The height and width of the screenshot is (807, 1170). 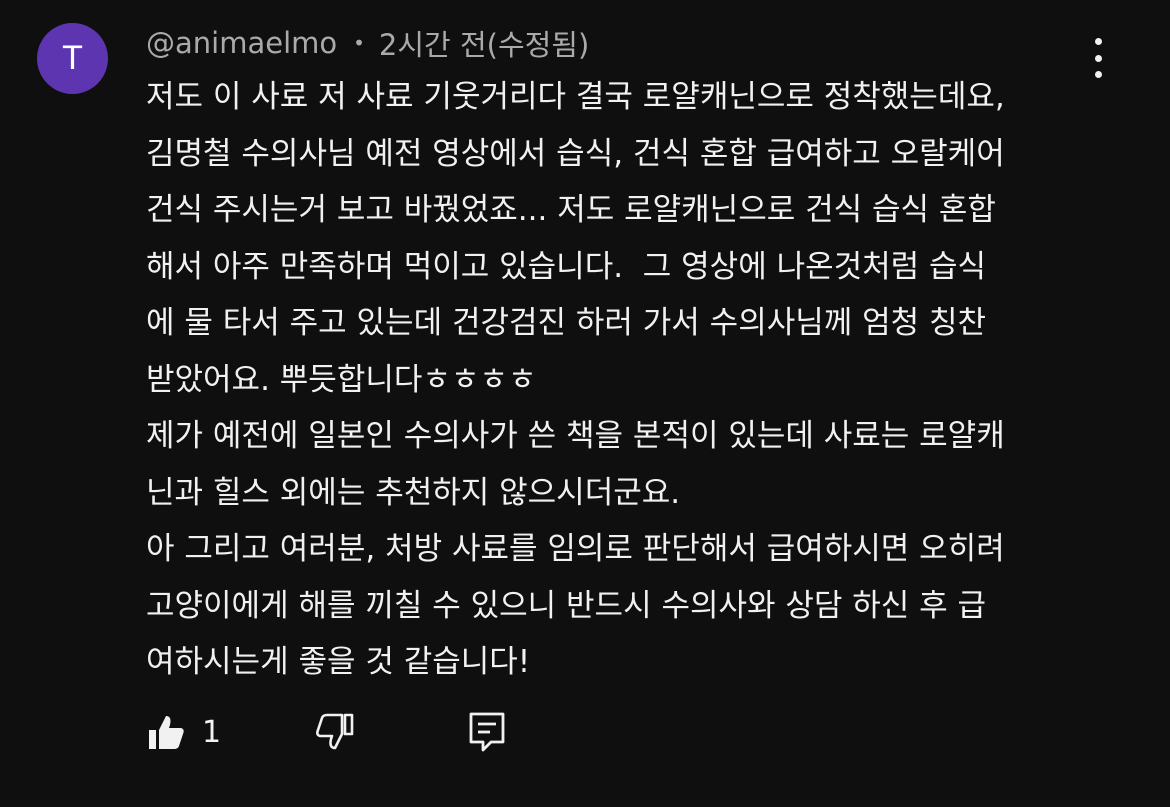 I want to click on reply-button, so click(x=487, y=732).